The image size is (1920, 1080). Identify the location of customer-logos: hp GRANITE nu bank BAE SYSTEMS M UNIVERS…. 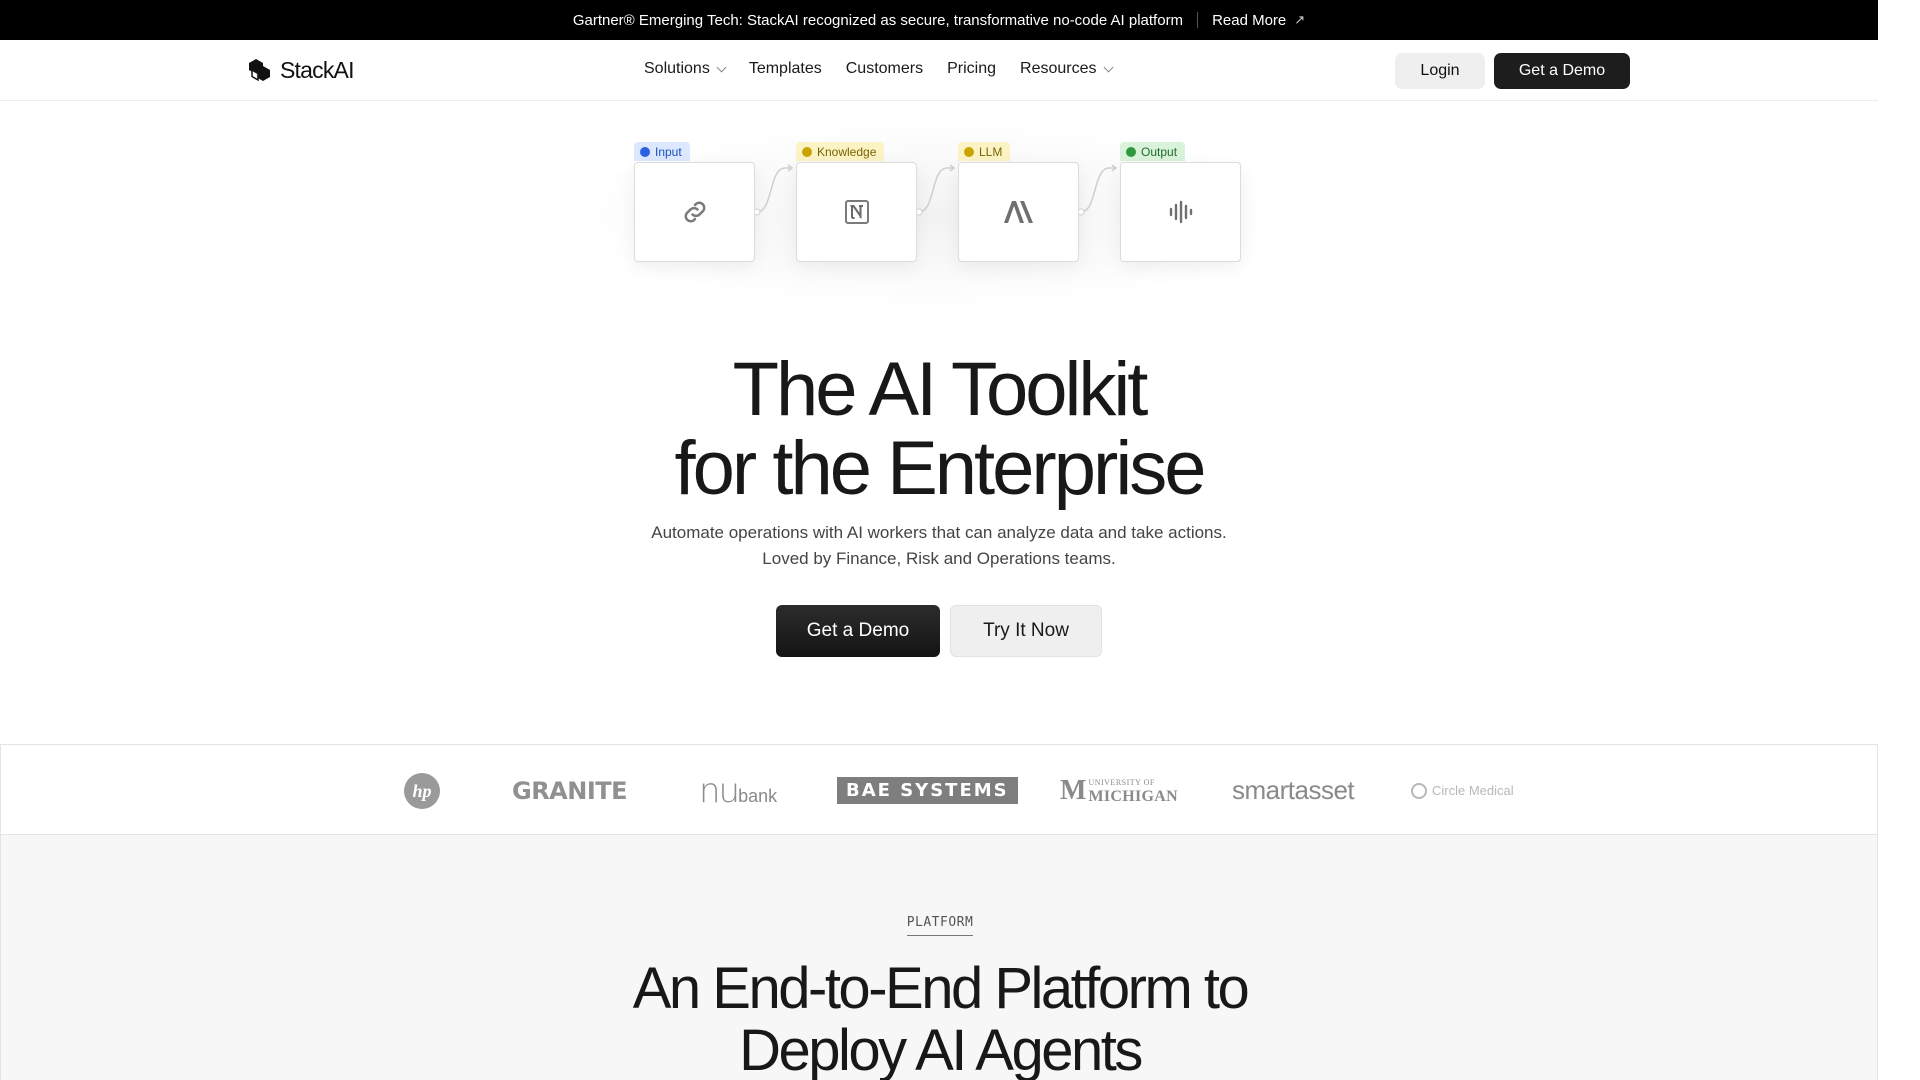
(939, 789).